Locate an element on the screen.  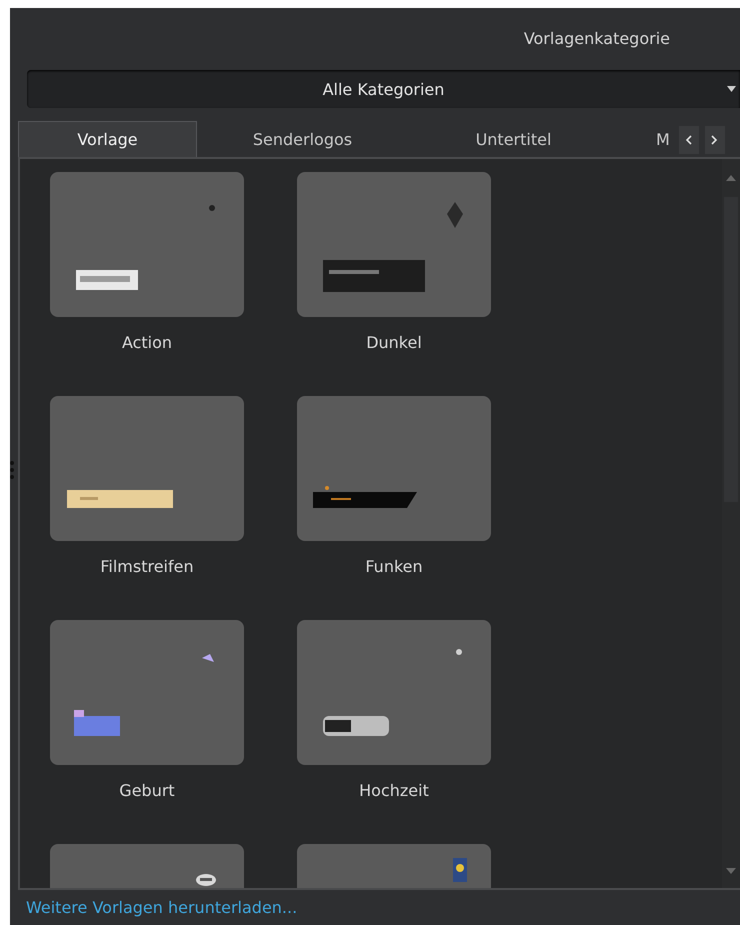
scroll-left-button is located at coordinates (688, 140).